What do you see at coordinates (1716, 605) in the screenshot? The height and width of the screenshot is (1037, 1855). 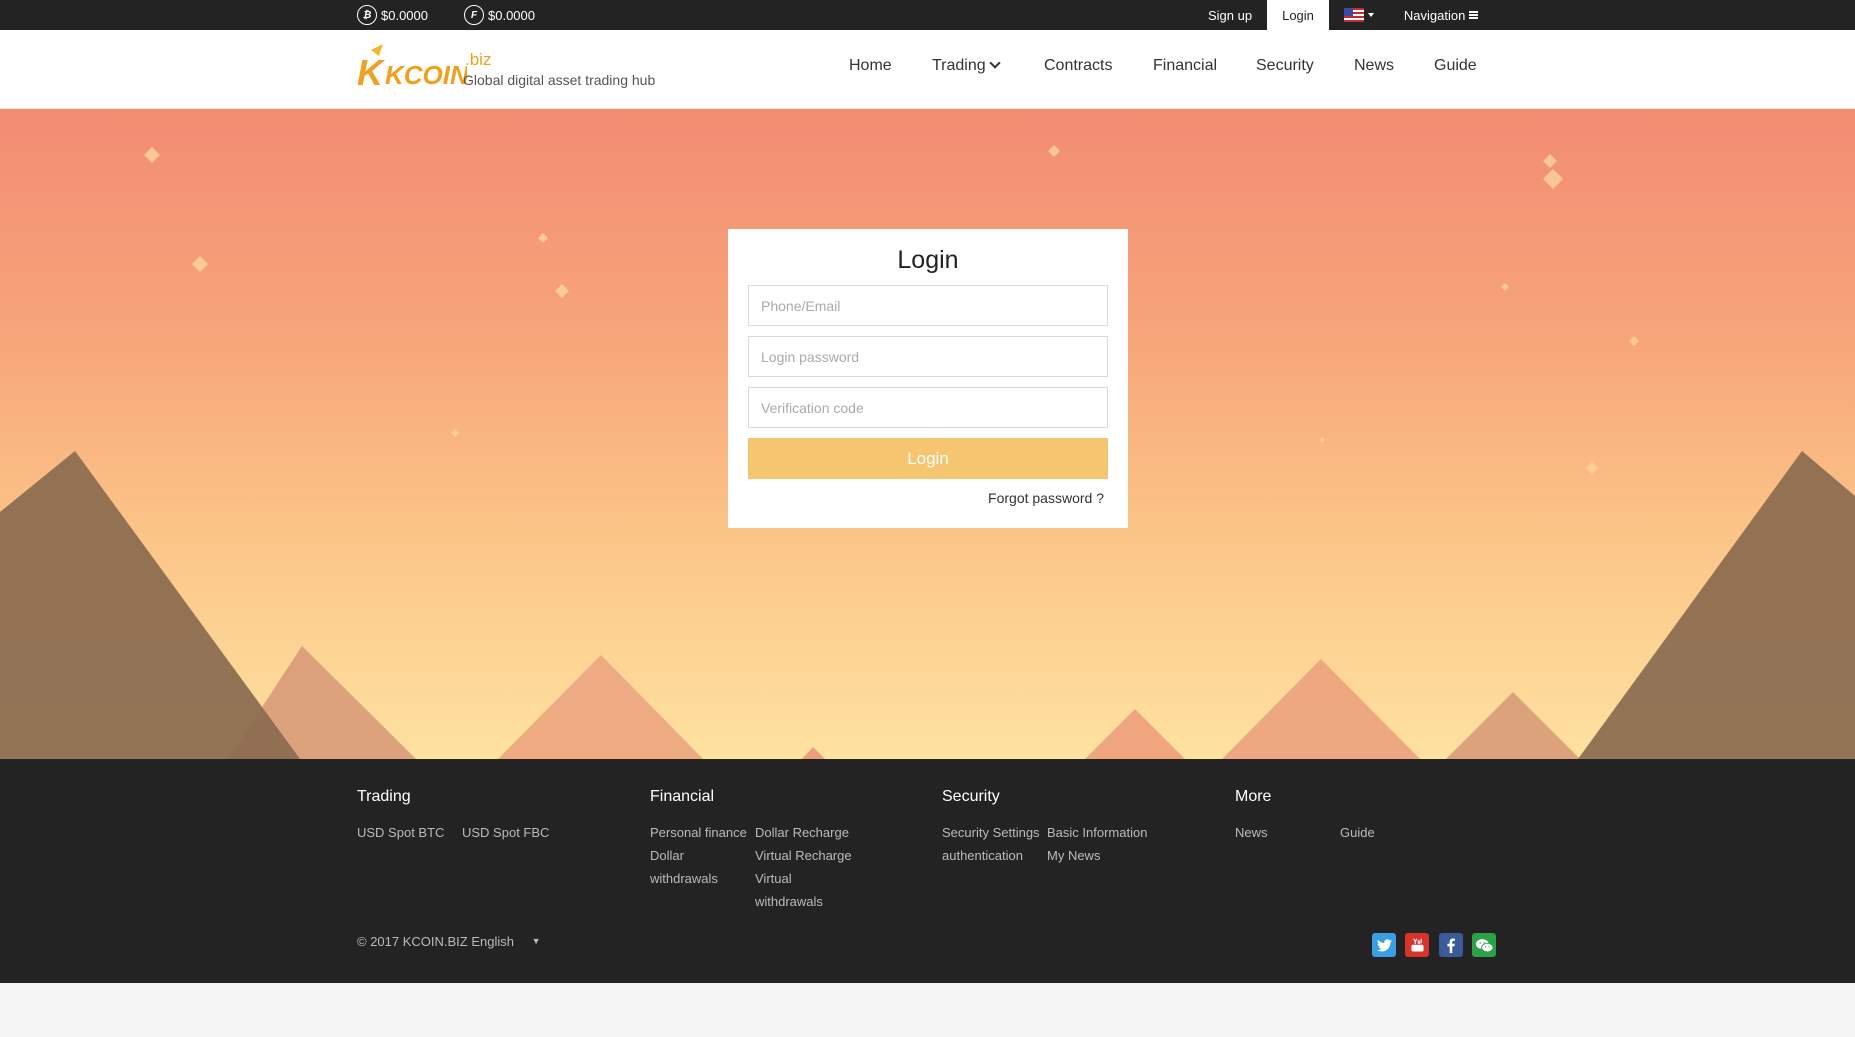 I see `right-mountain` at bounding box center [1716, 605].